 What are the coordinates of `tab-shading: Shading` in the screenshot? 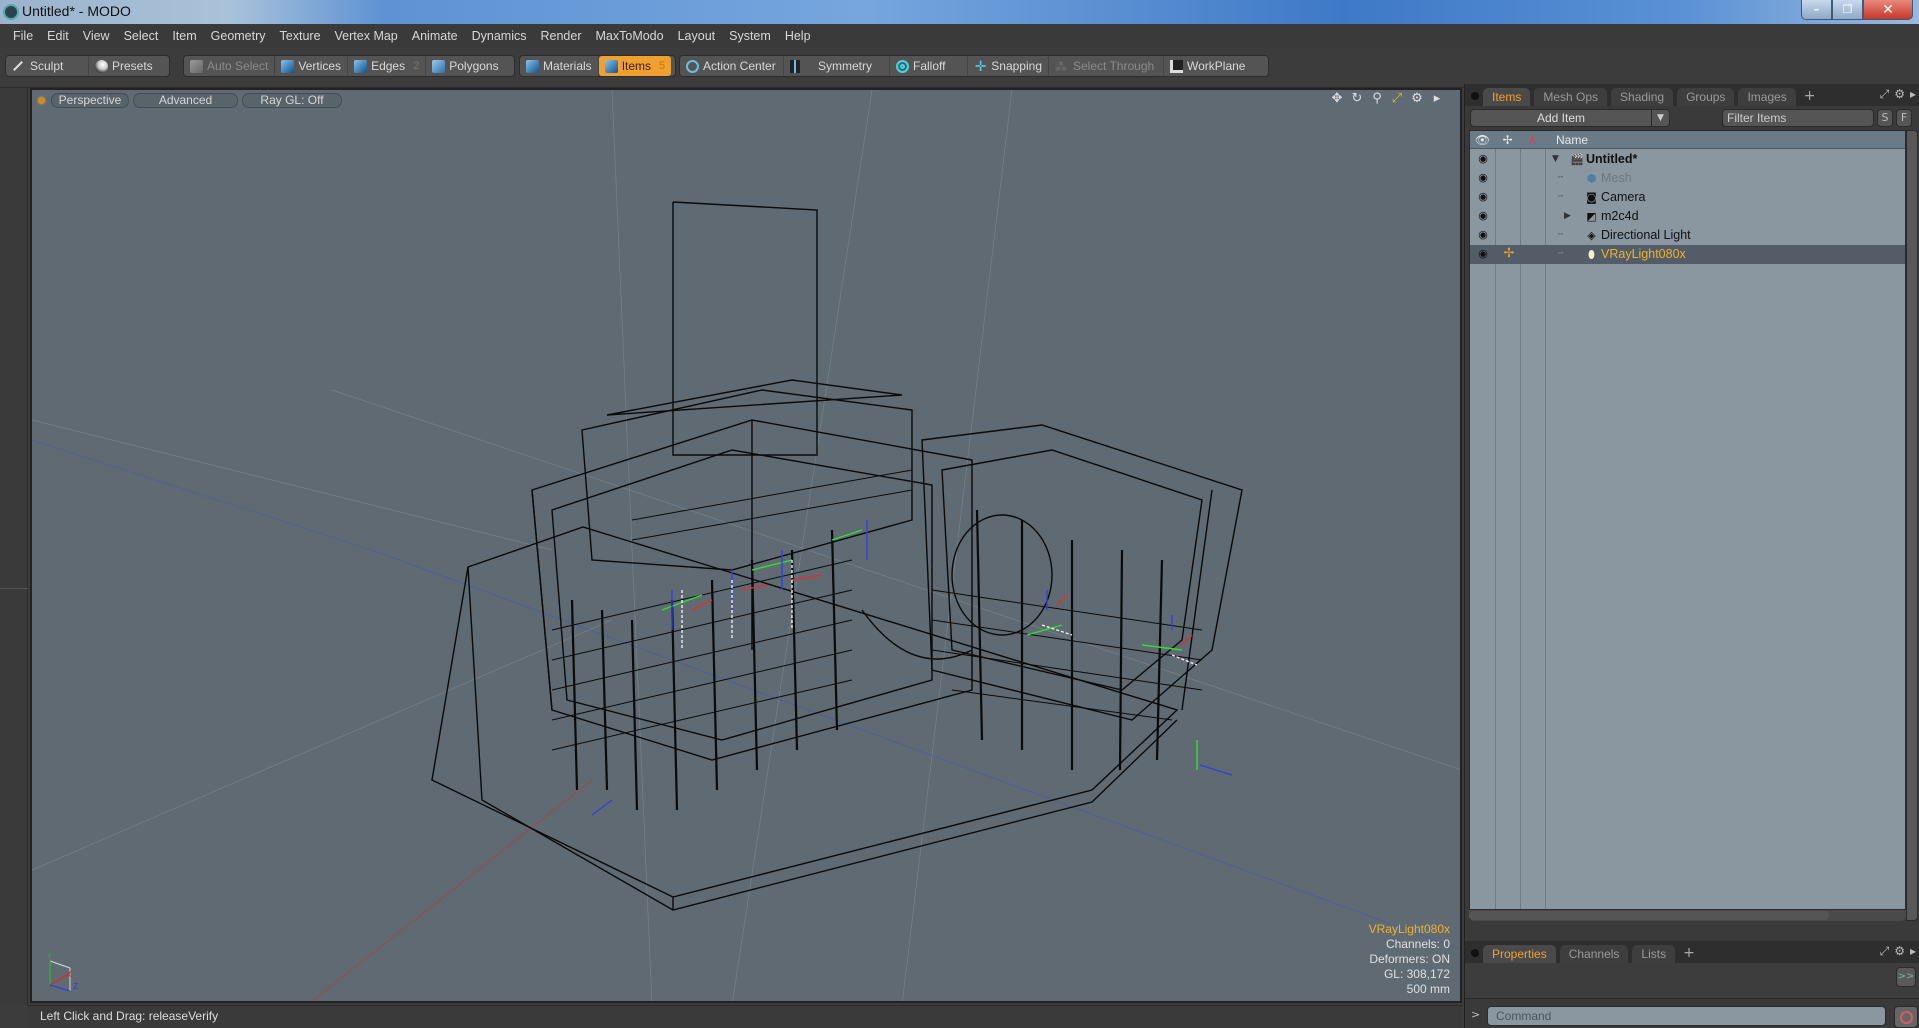 It's located at (1642, 97).